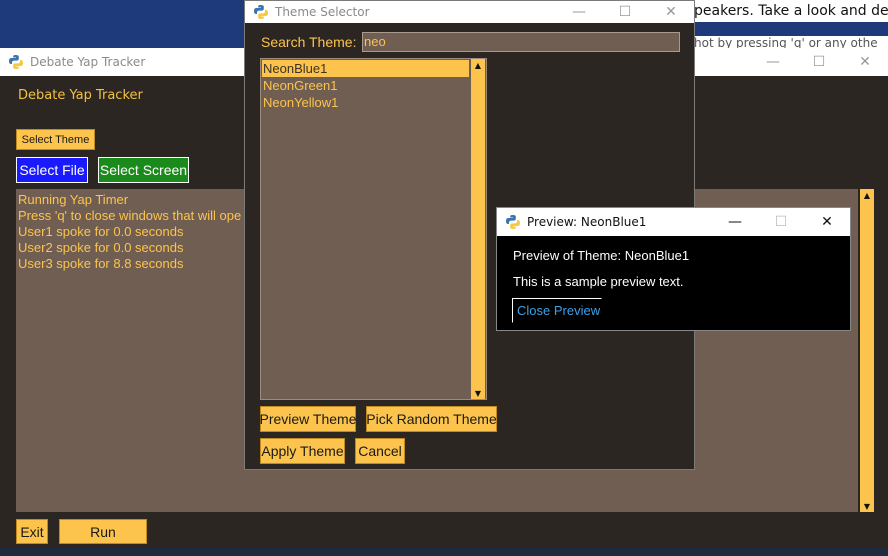  What do you see at coordinates (601, 255) in the screenshot?
I see `preview-theme-text: Preview of Theme: NeonBlue1` at bounding box center [601, 255].